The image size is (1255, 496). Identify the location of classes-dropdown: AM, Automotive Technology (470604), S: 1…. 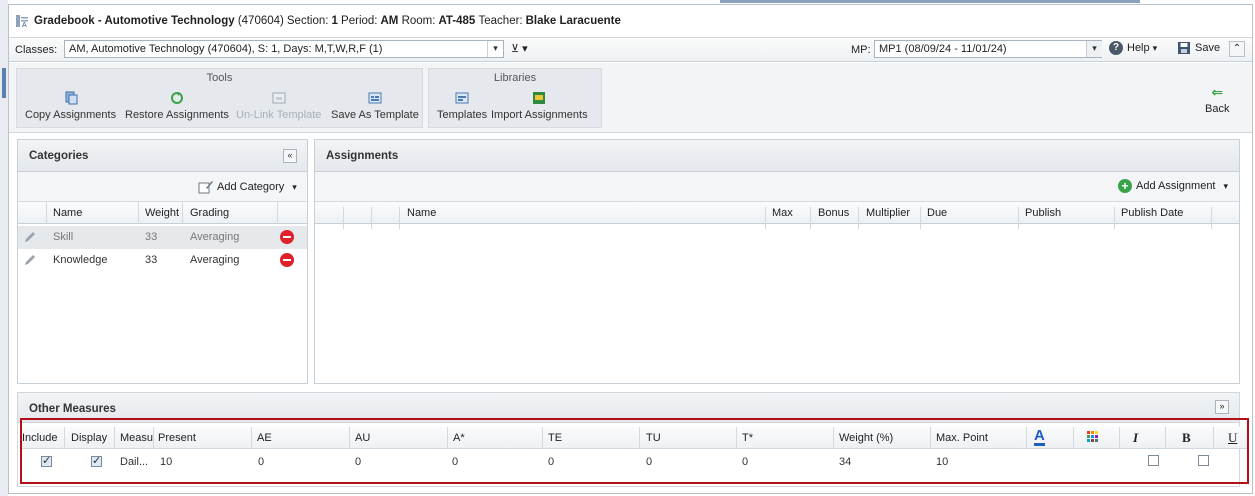
(284, 49).